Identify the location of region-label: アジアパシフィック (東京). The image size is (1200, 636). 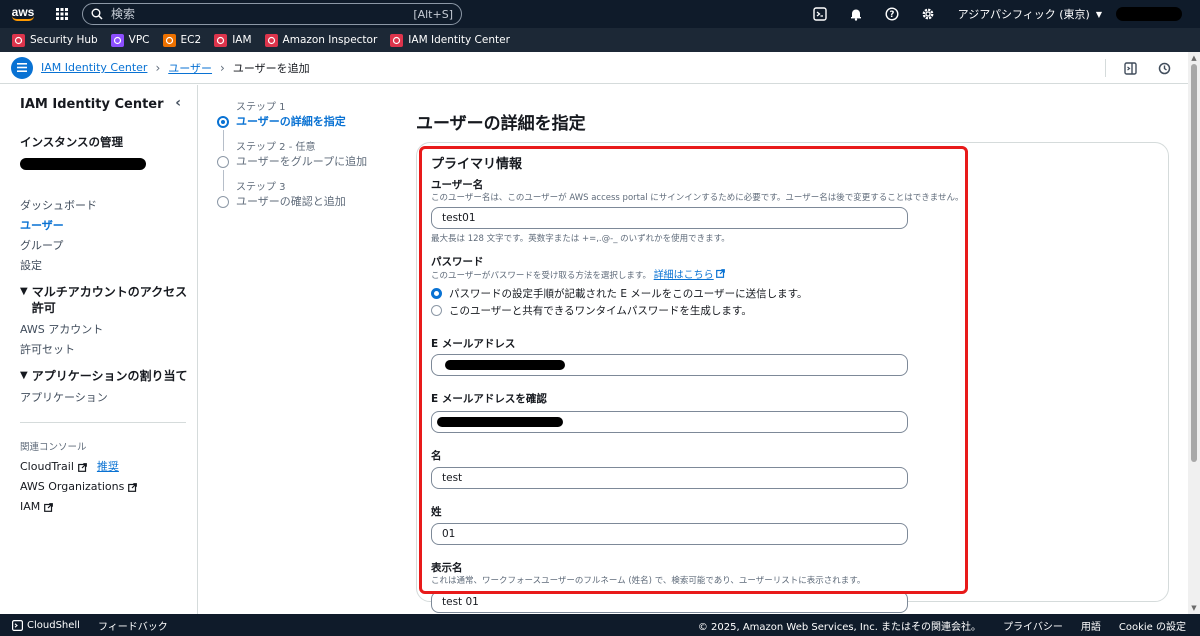
(1023, 14).